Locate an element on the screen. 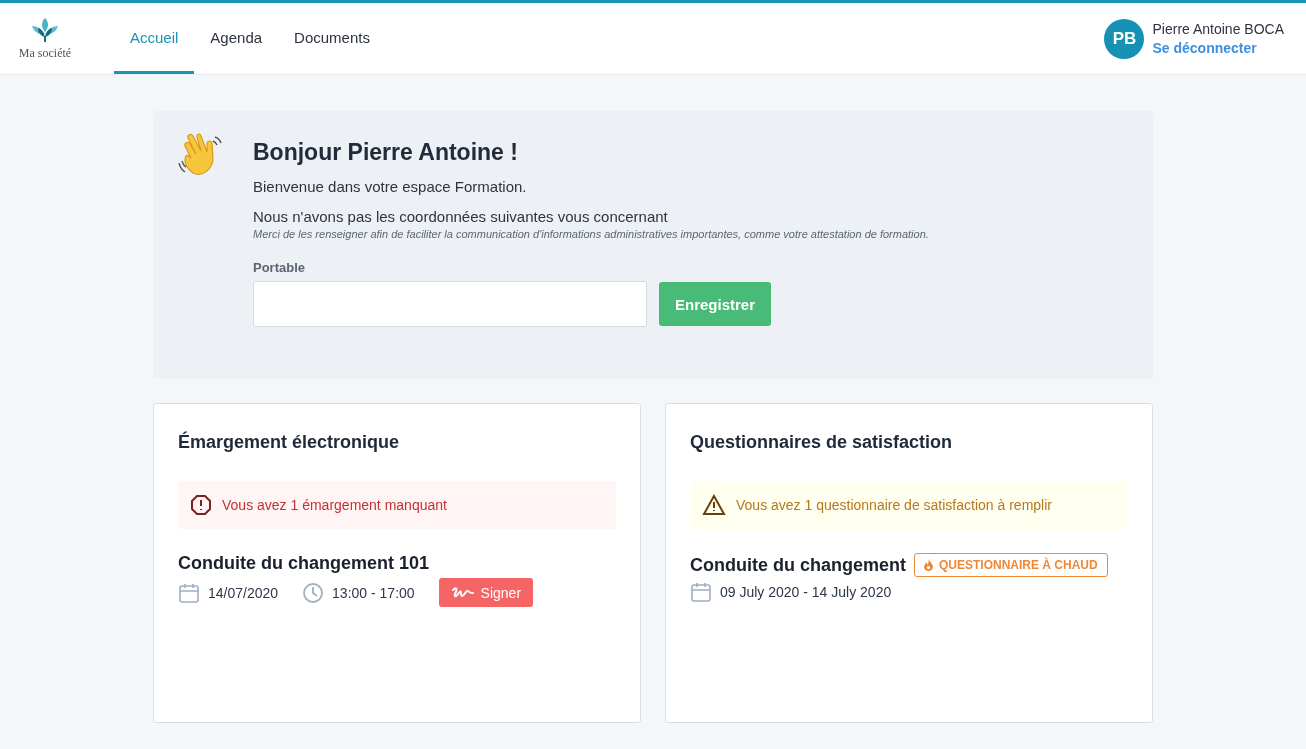 Image resolution: width=1306 pixels, height=749 pixels. nav-tab: Accueil is located at coordinates (154, 38).